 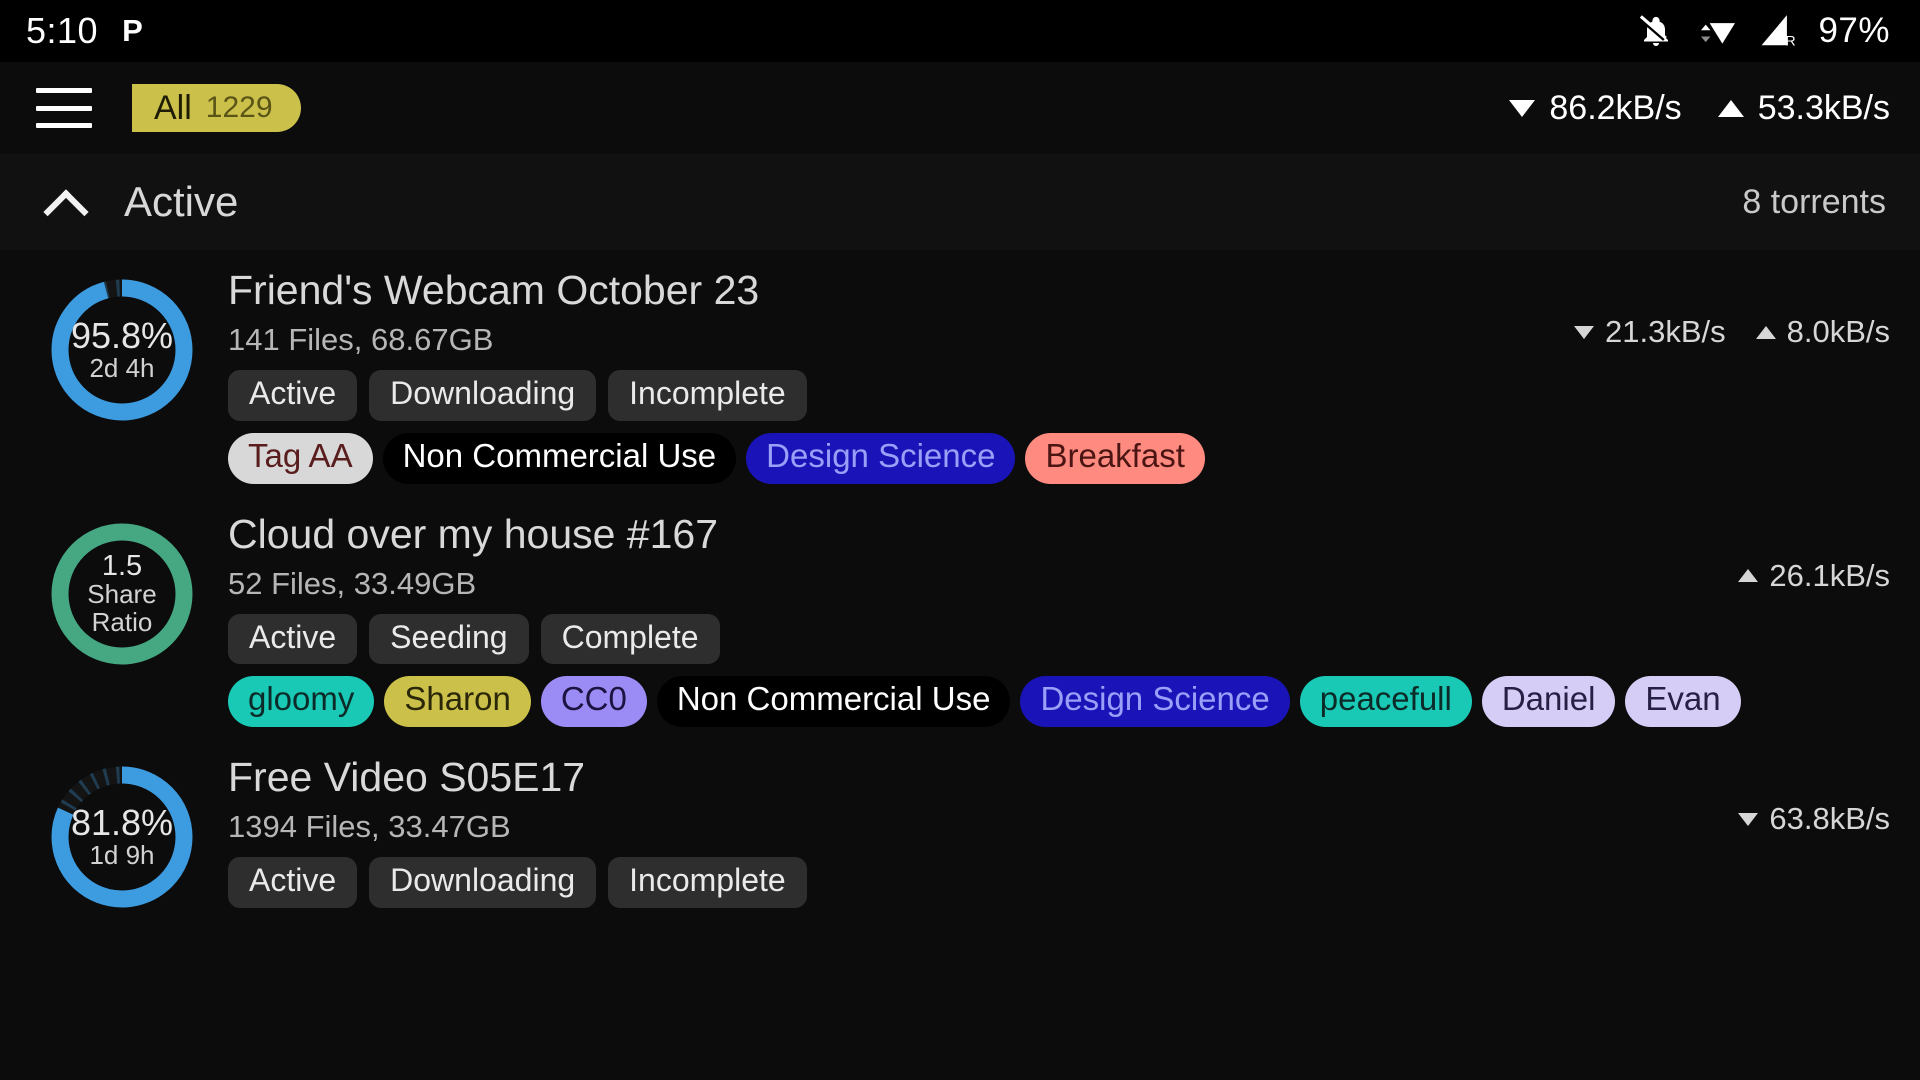 I want to click on tag-chip: Breakfast, so click(x=1115, y=458).